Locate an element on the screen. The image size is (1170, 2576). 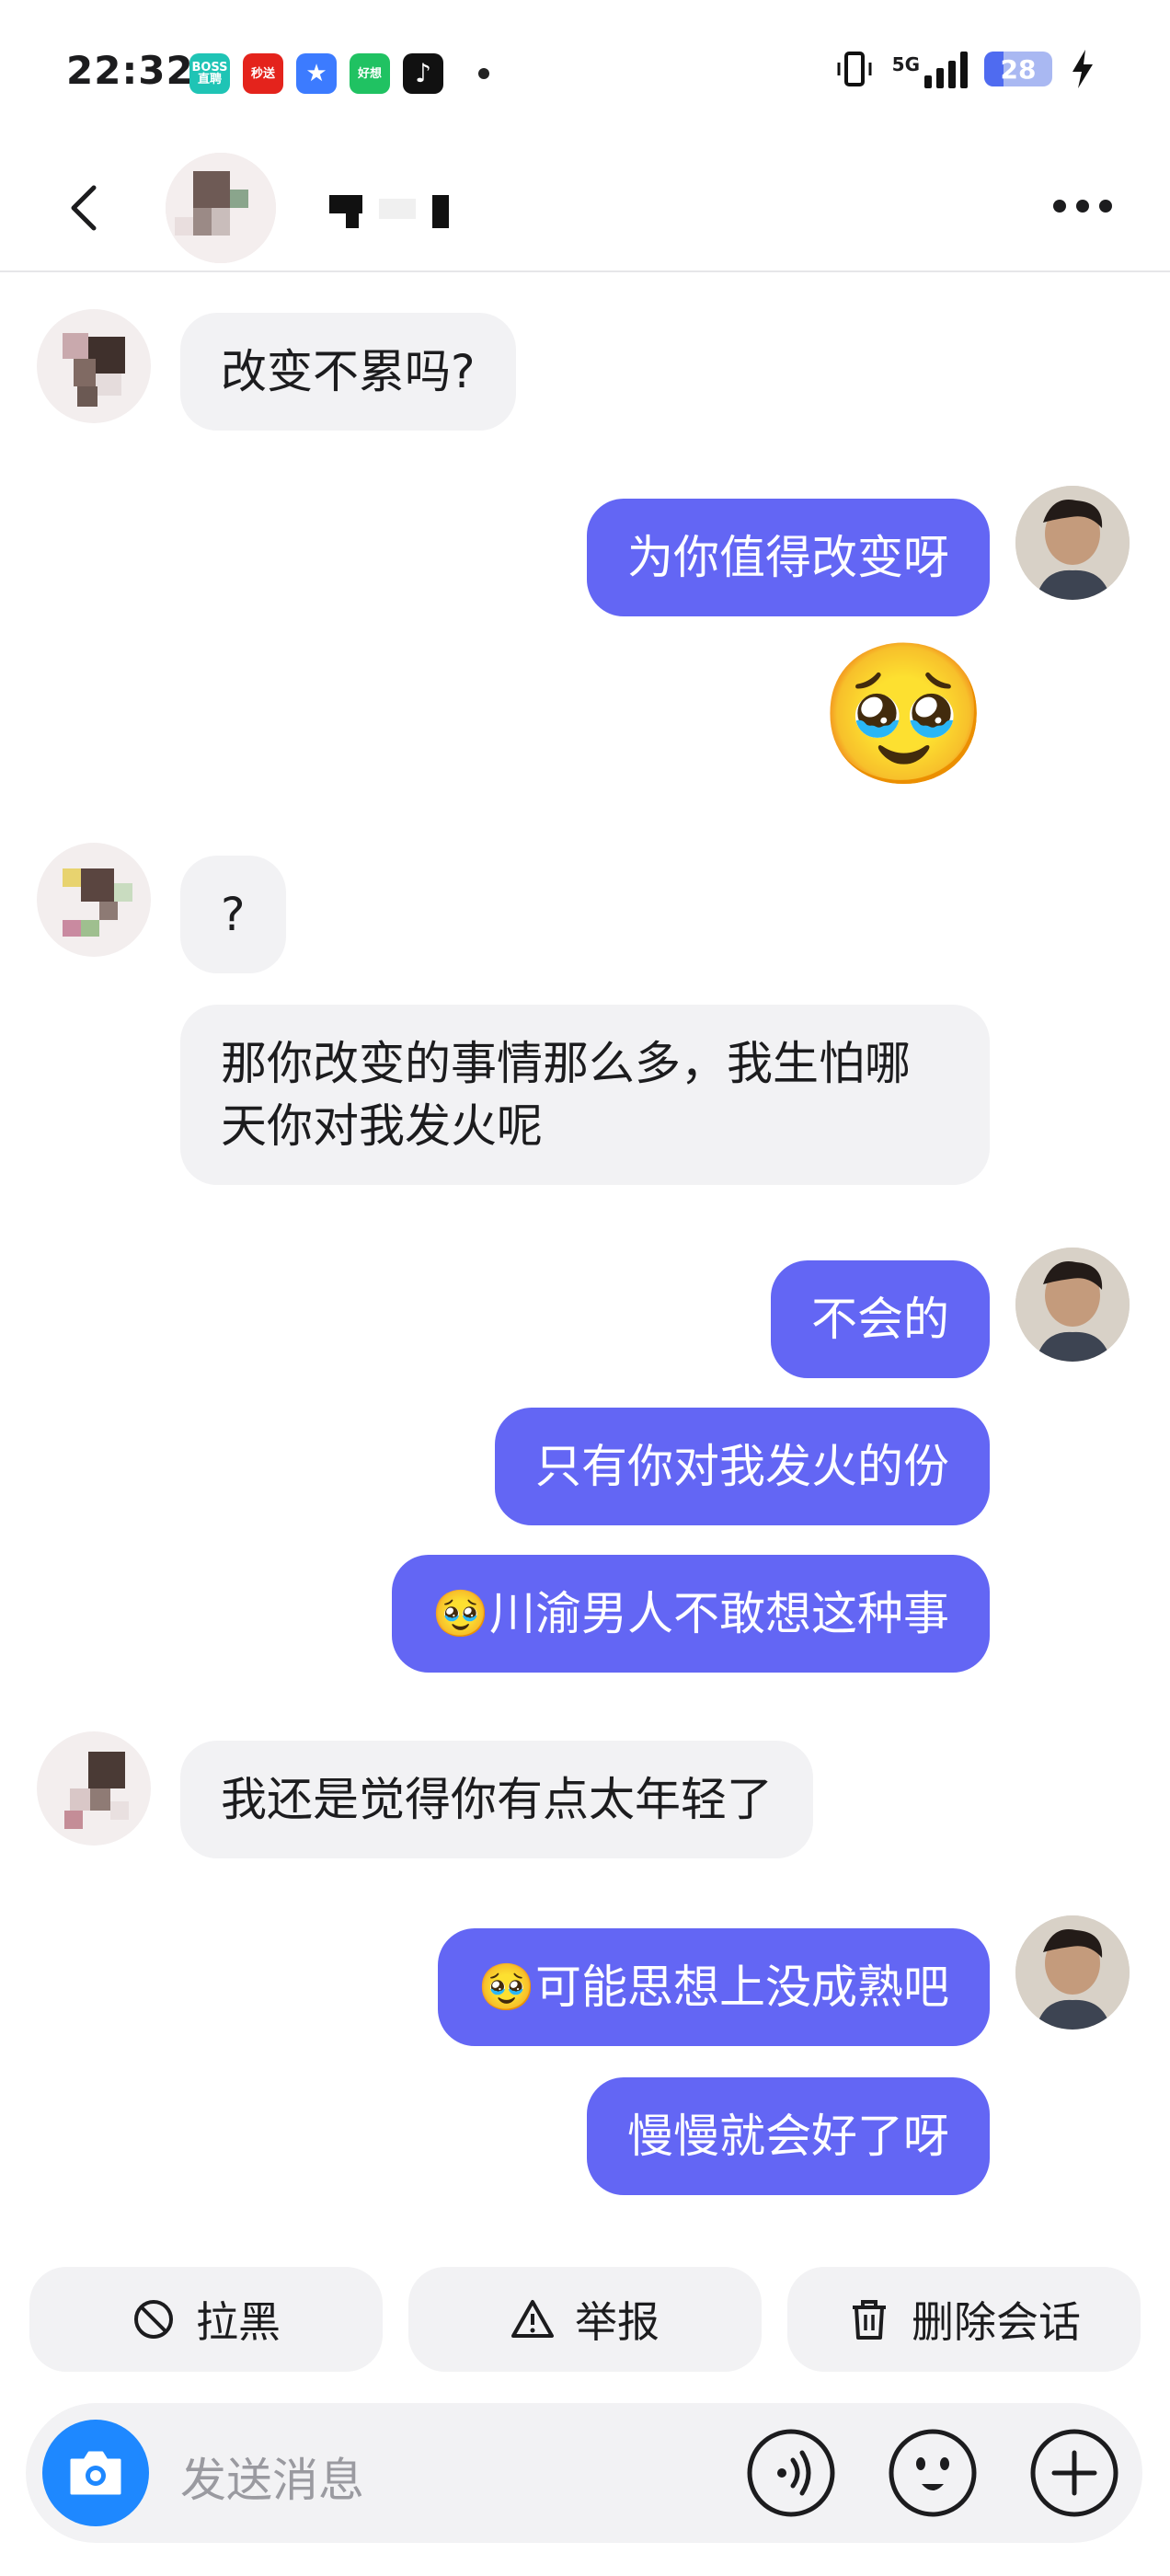
voice-icon is located at coordinates (791, 2473).